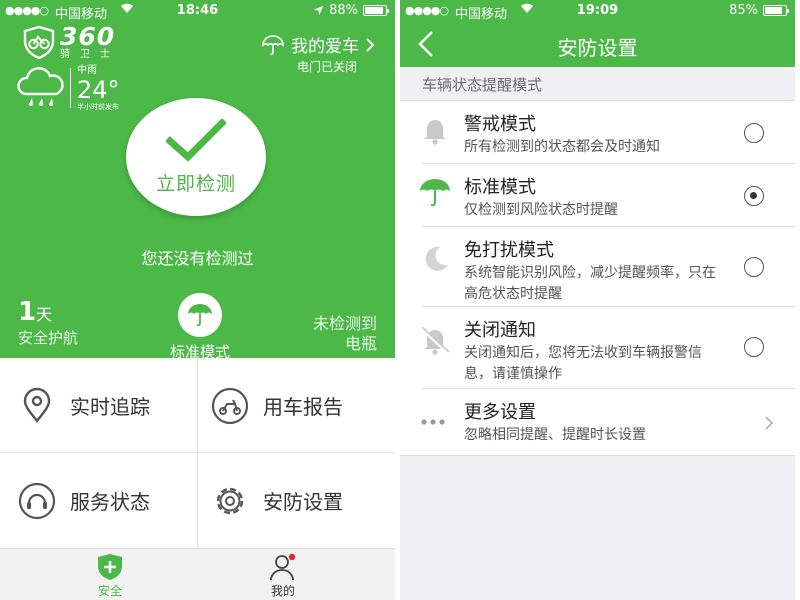 This screenshot has height=600, width=800. I want to click on security-settings-button: 安防设置, so click(295, 500).